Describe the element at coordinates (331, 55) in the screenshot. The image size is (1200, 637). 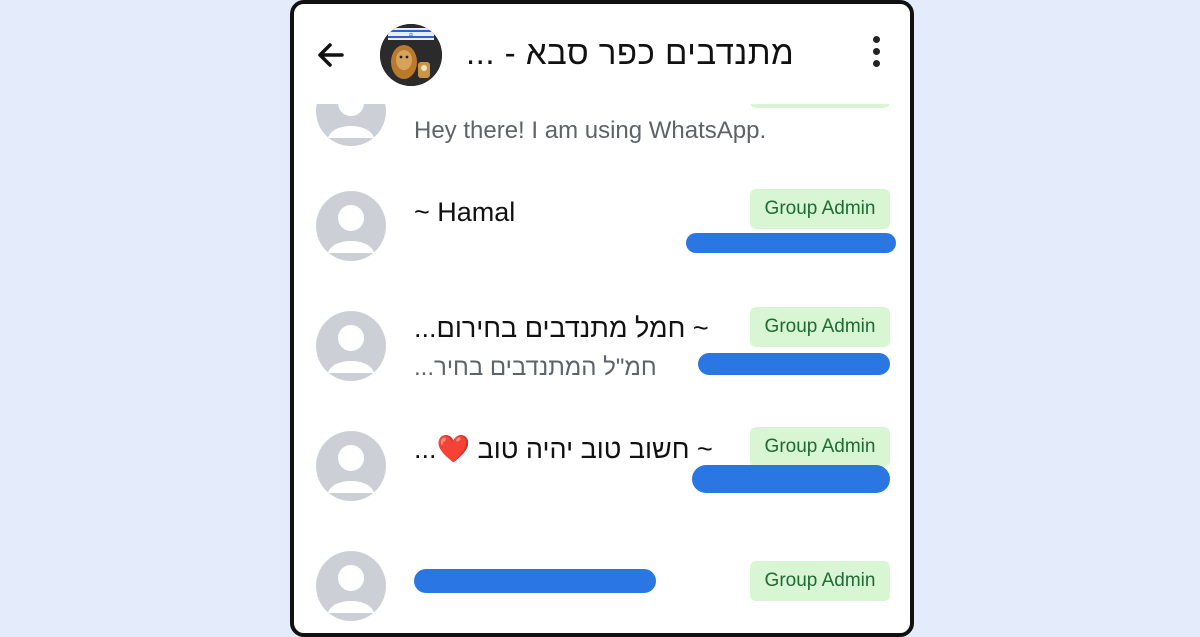
I see `arrow-left-icon` at that location.